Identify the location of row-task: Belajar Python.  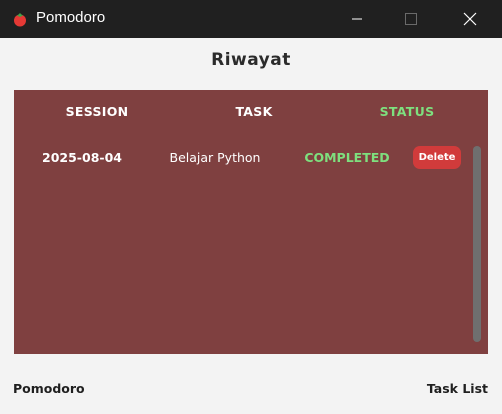
(215, 157).